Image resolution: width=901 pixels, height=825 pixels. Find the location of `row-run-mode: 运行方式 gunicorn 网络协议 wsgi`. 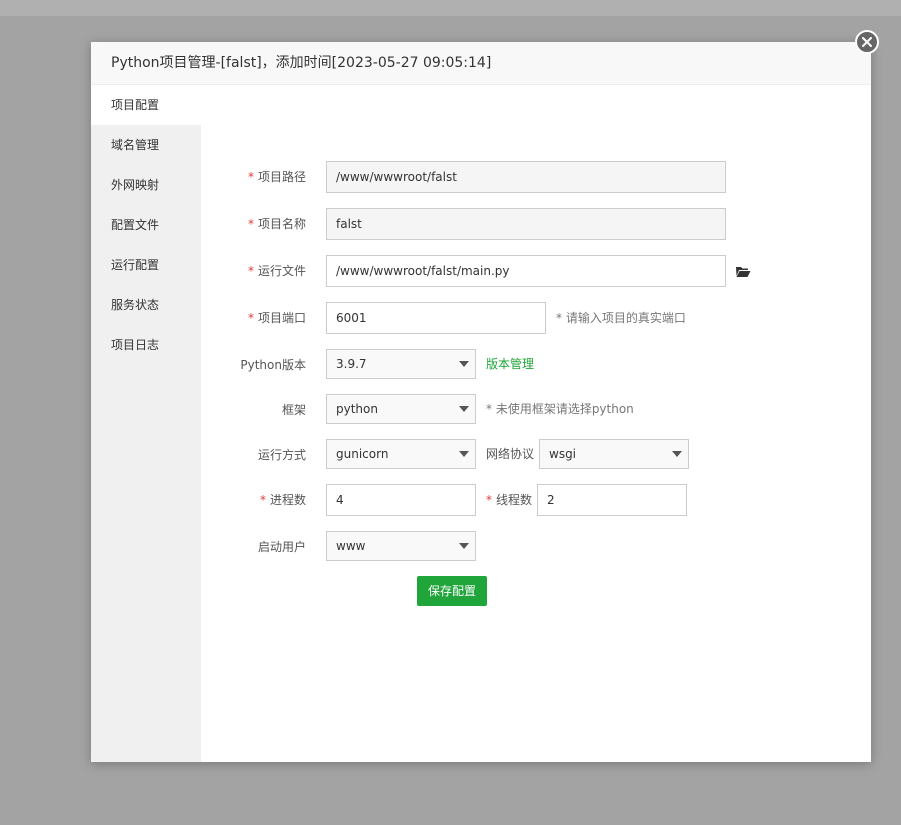

row-run-mode: 运行方式 gunicorn 网络协议 wsgi is located at coordinates (531, 455).